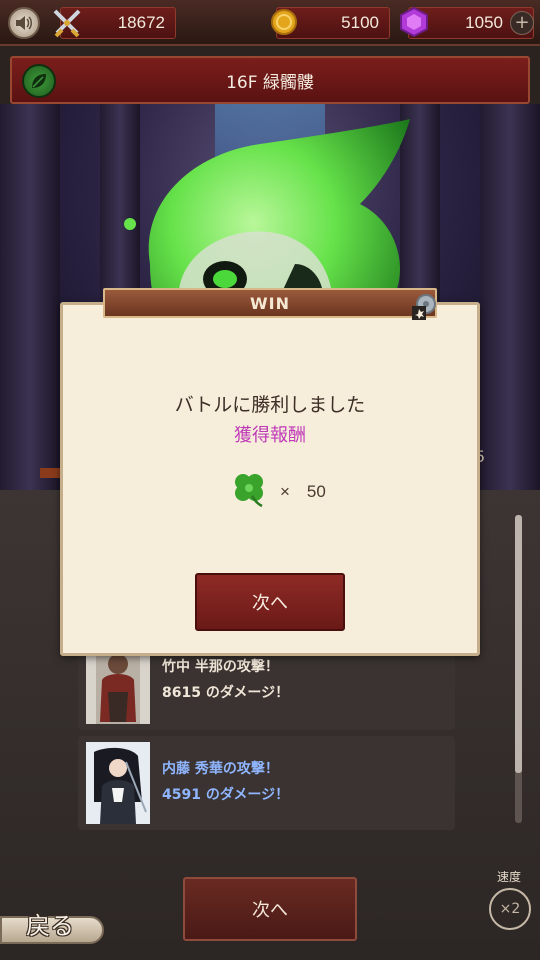 Image resolution: width=540 pixels, height=960 pixels. What do you see at coordinates (270, 23) in the screenshot?
I see `top-resource-bar: 18672 5100 1050 +` at bounding box center [270, 23].